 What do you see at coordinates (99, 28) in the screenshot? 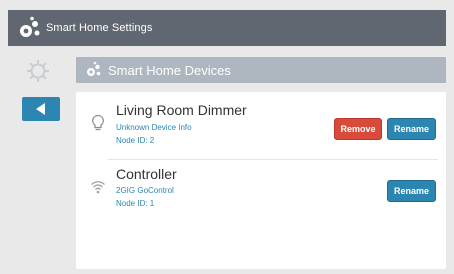
I see `window-title: Smart Home Settings` at bounding box center [99, 28].